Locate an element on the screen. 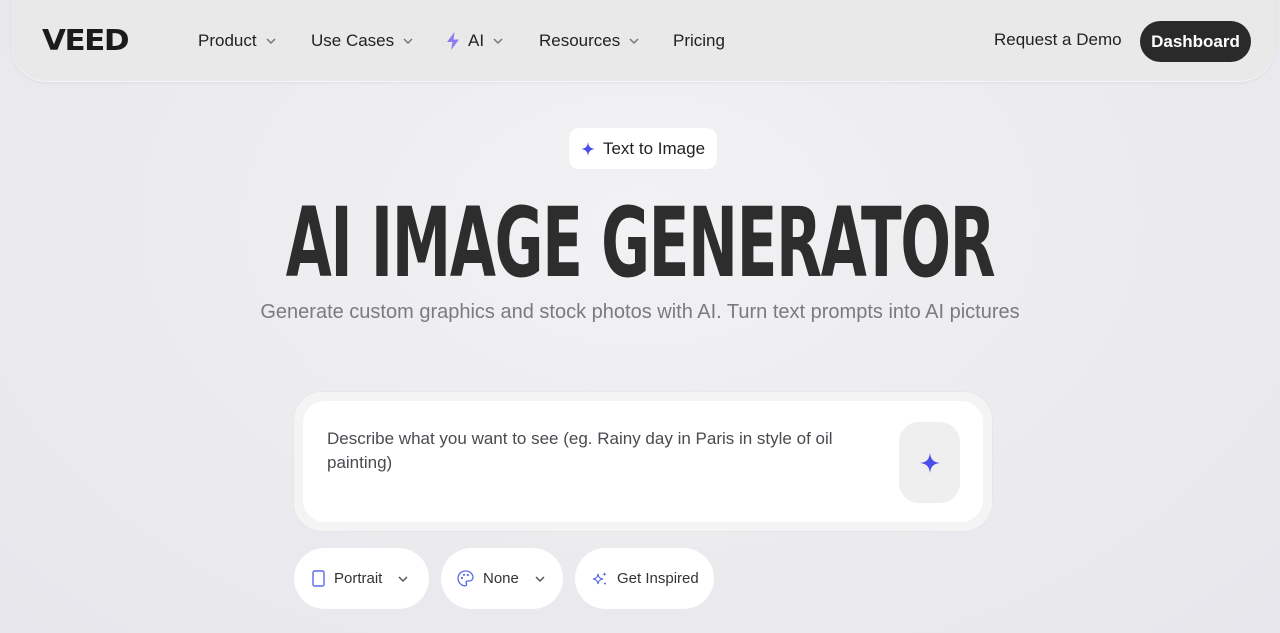 Image resolution: width=1280 pixels, height=633 pixels. generate-button is located at coordinates (929, 462).